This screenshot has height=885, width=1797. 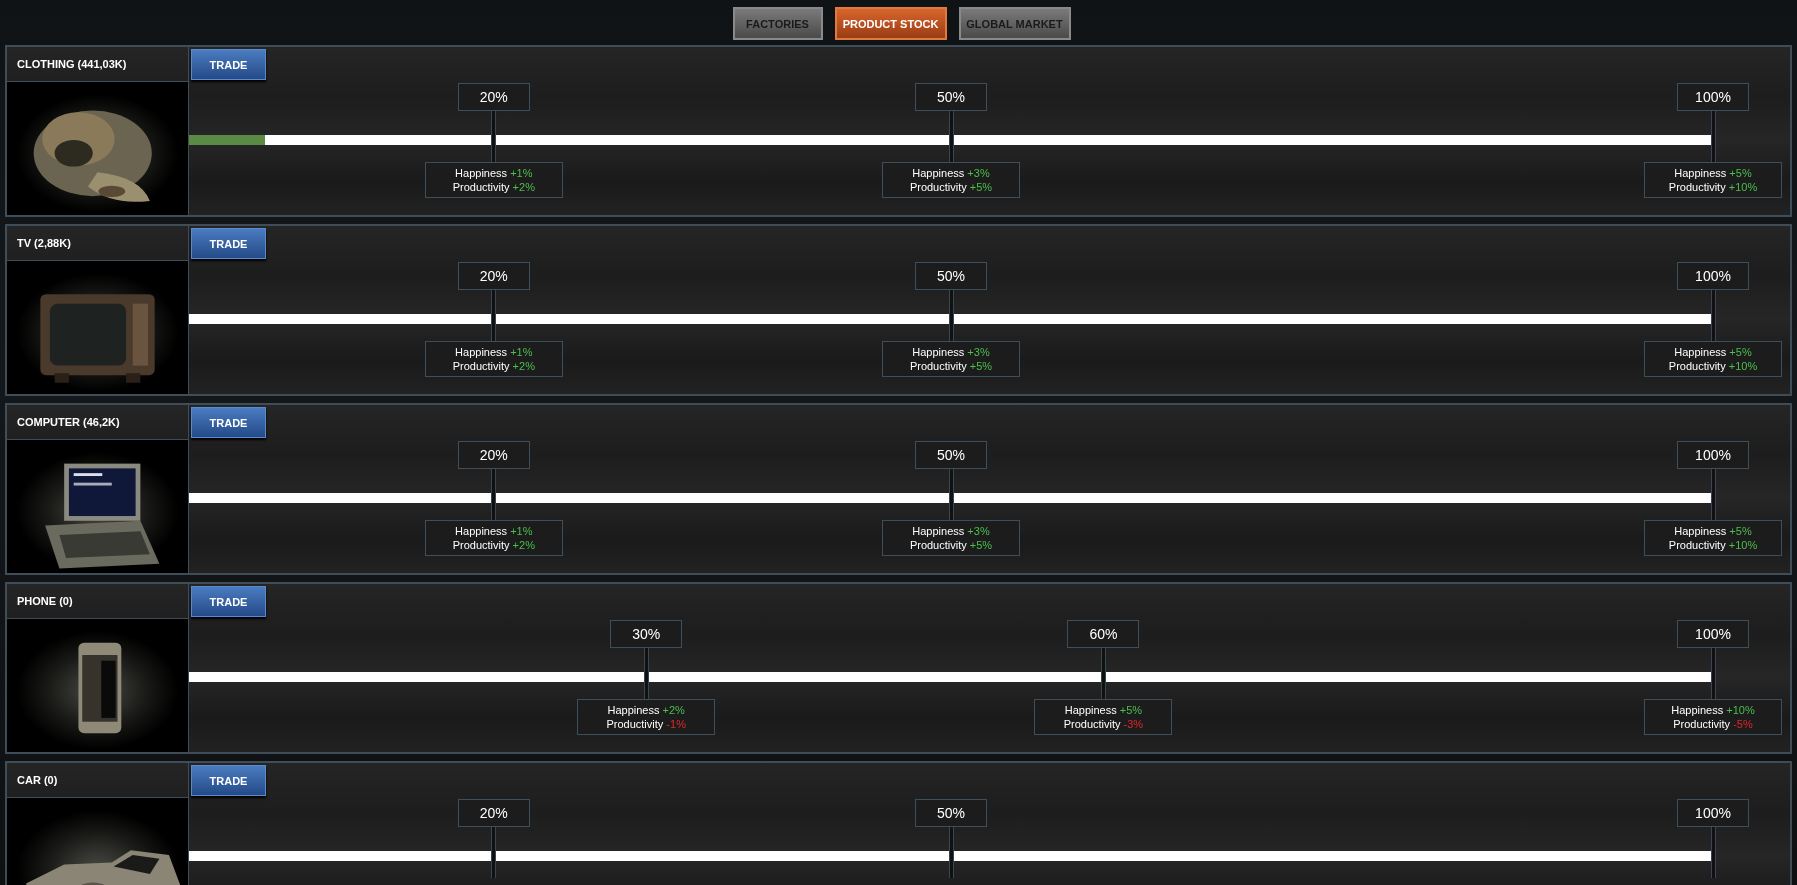 What do you see at coordinates (646, 710) in the screenshot?
I see `effect-text: Happiness +2%` at bounding box center [646, 710].